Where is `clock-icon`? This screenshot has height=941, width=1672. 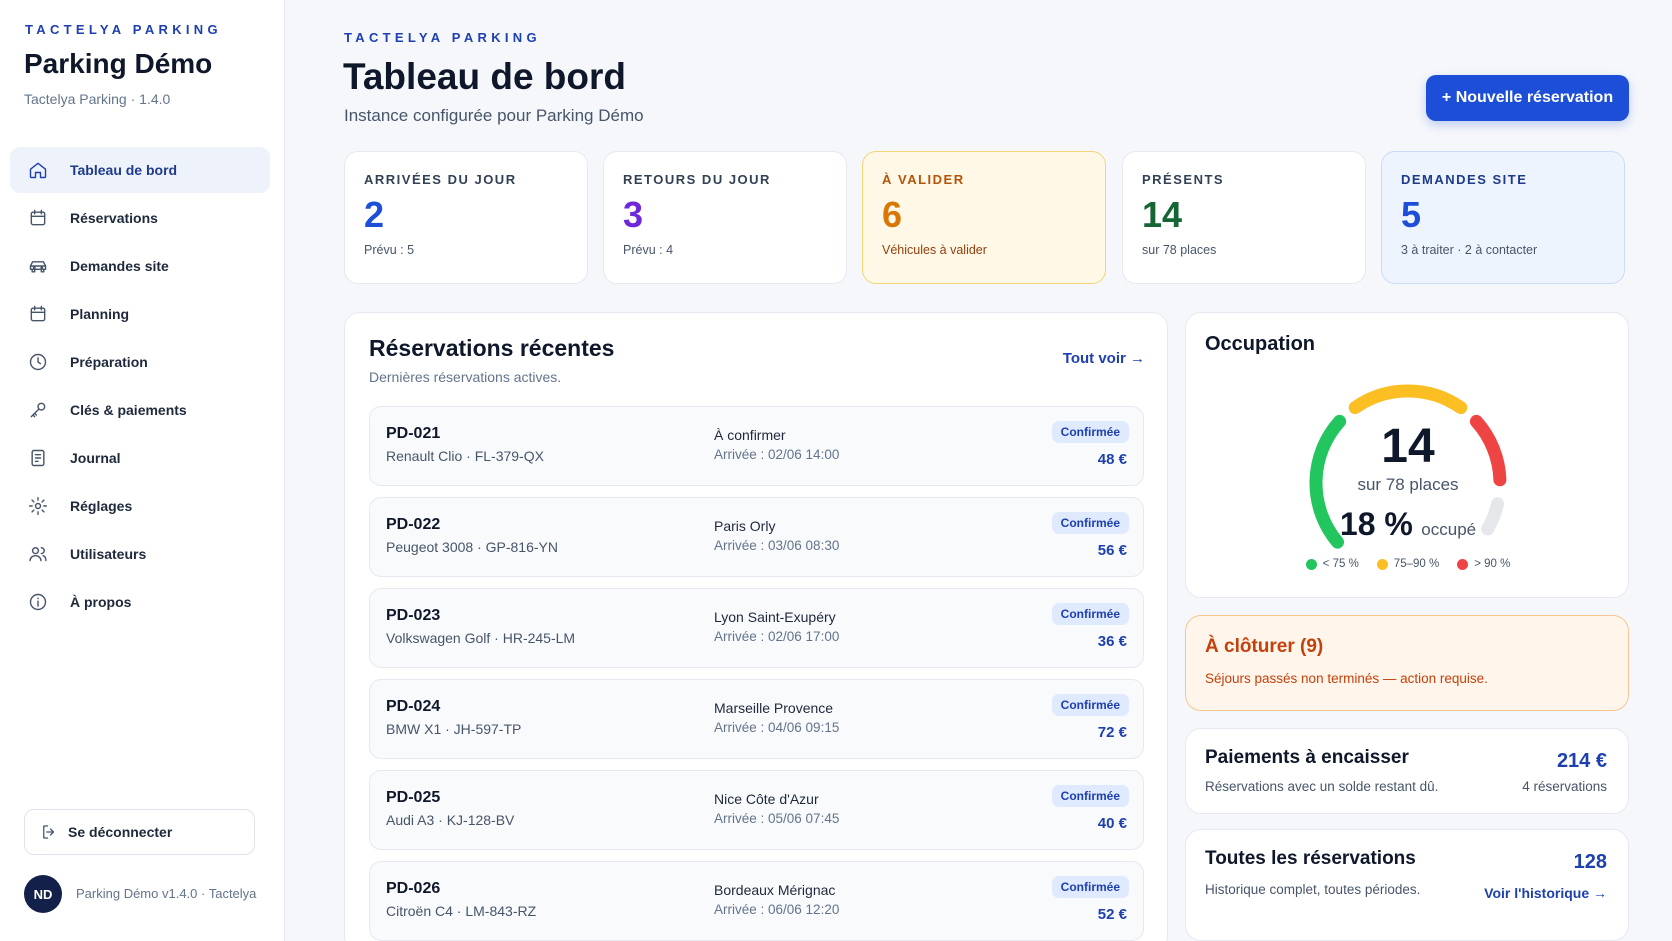 clock-icon is located at coordinates (38, 362).